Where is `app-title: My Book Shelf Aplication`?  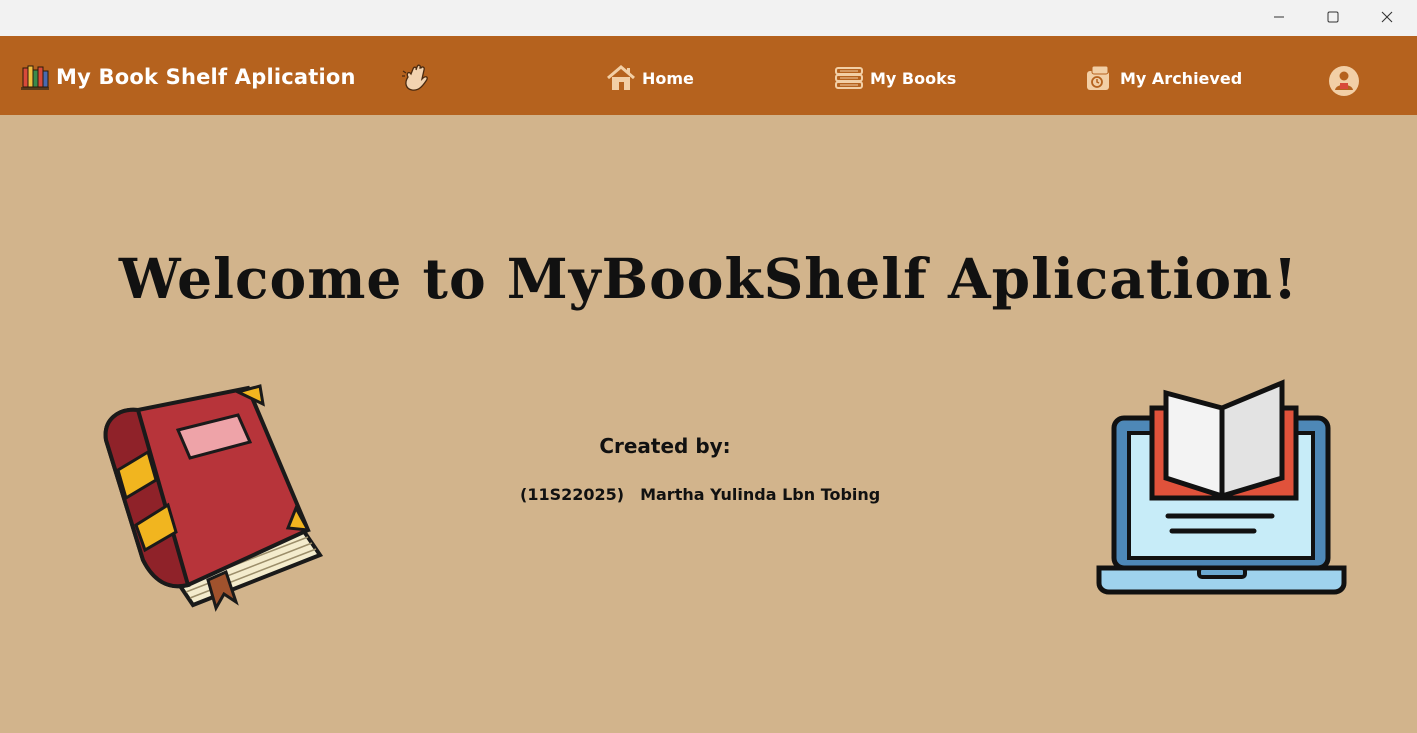
app-title: My Book Shelf Aplication is located at coordinates (206, 77).